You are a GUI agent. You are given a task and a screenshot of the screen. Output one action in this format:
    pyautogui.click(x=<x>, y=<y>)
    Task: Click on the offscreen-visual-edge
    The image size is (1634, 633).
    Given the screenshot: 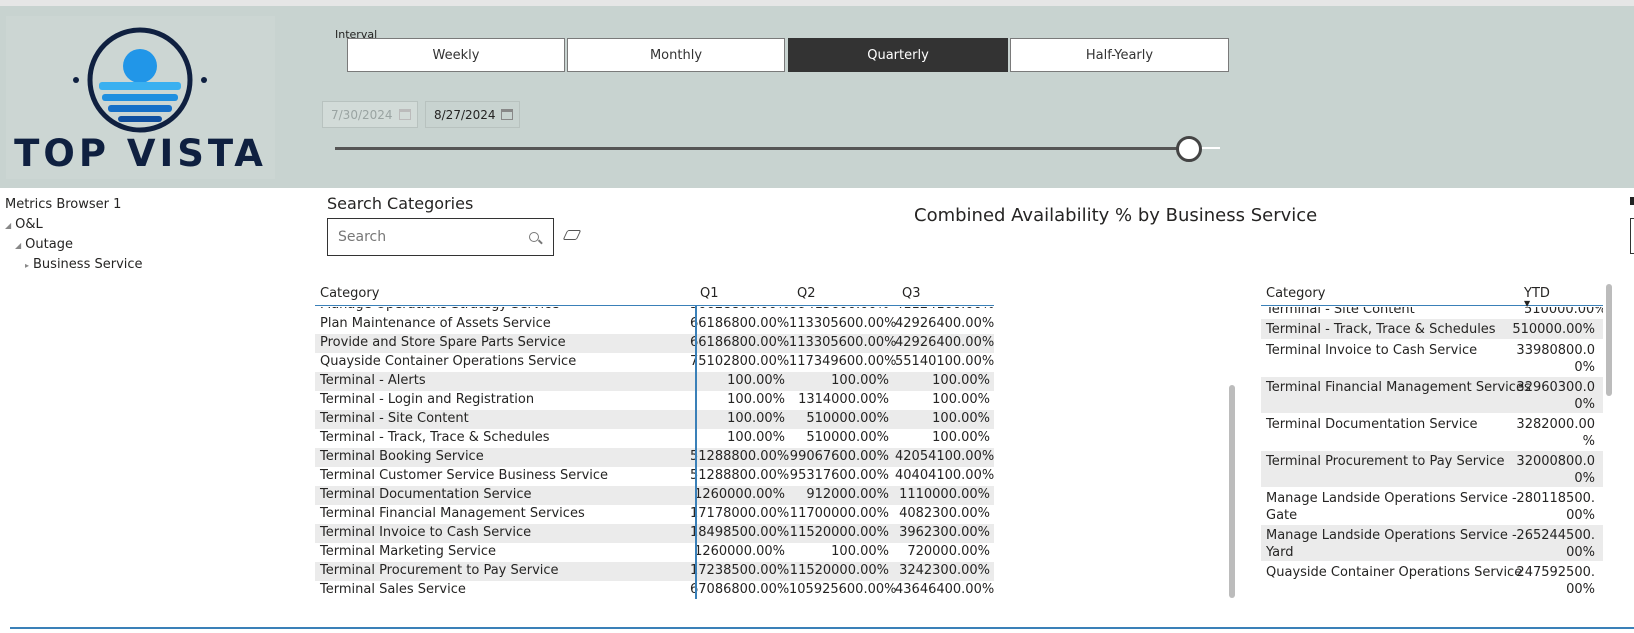 What is the action you would take?
    pyautogui.click(x=1632, y=236)
    